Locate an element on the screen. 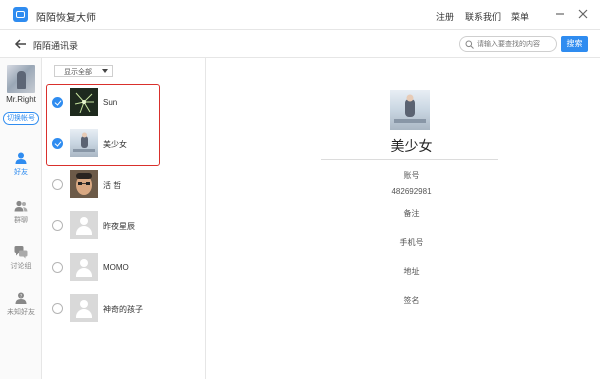  minimize-icon is located at coordinates (560, 14).